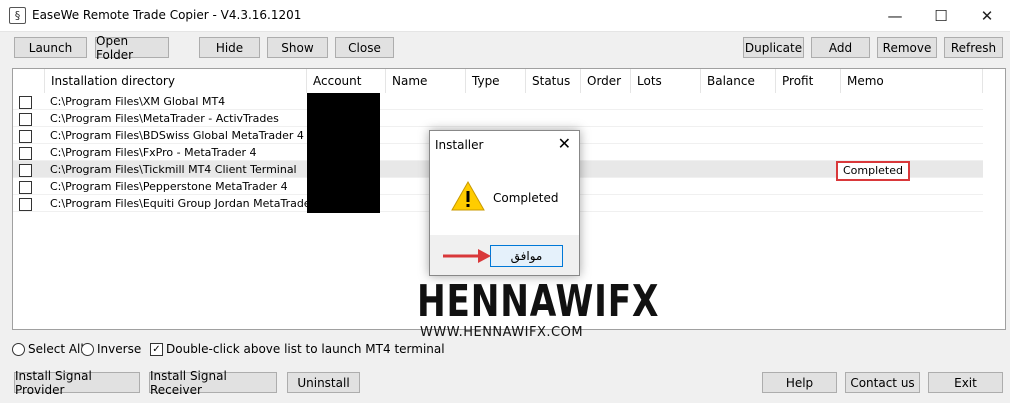  I want to click on close-button: Close, so click(364, 47).